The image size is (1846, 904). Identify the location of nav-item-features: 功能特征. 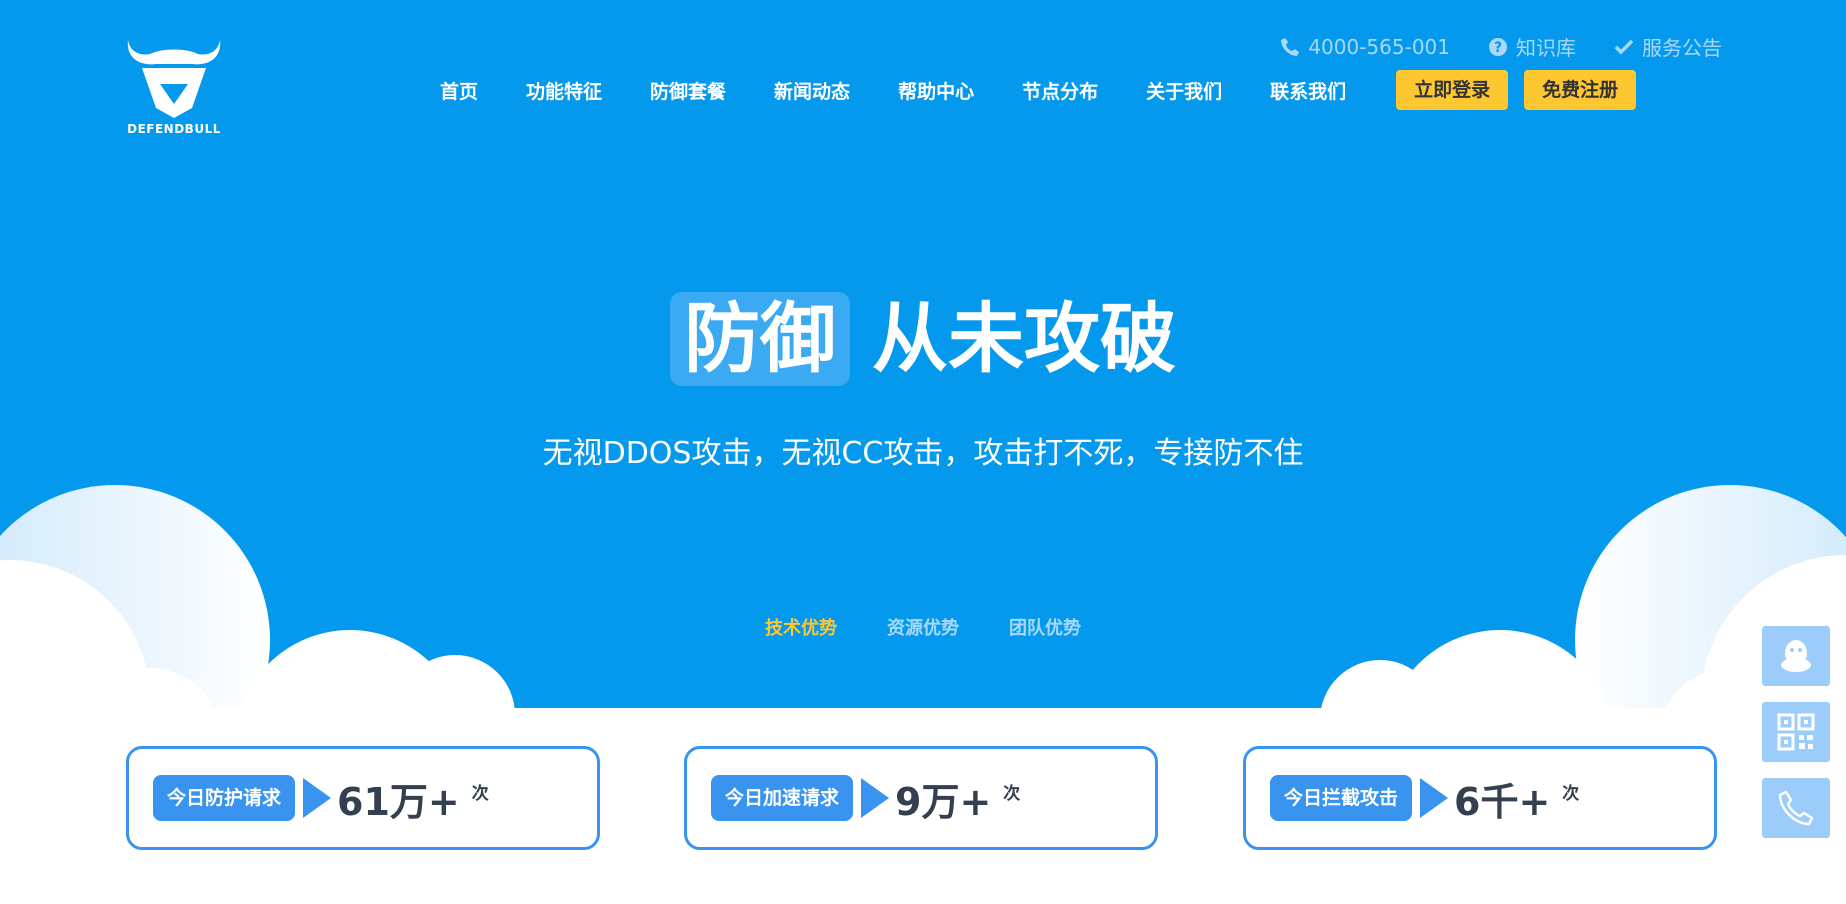
(564, 90).